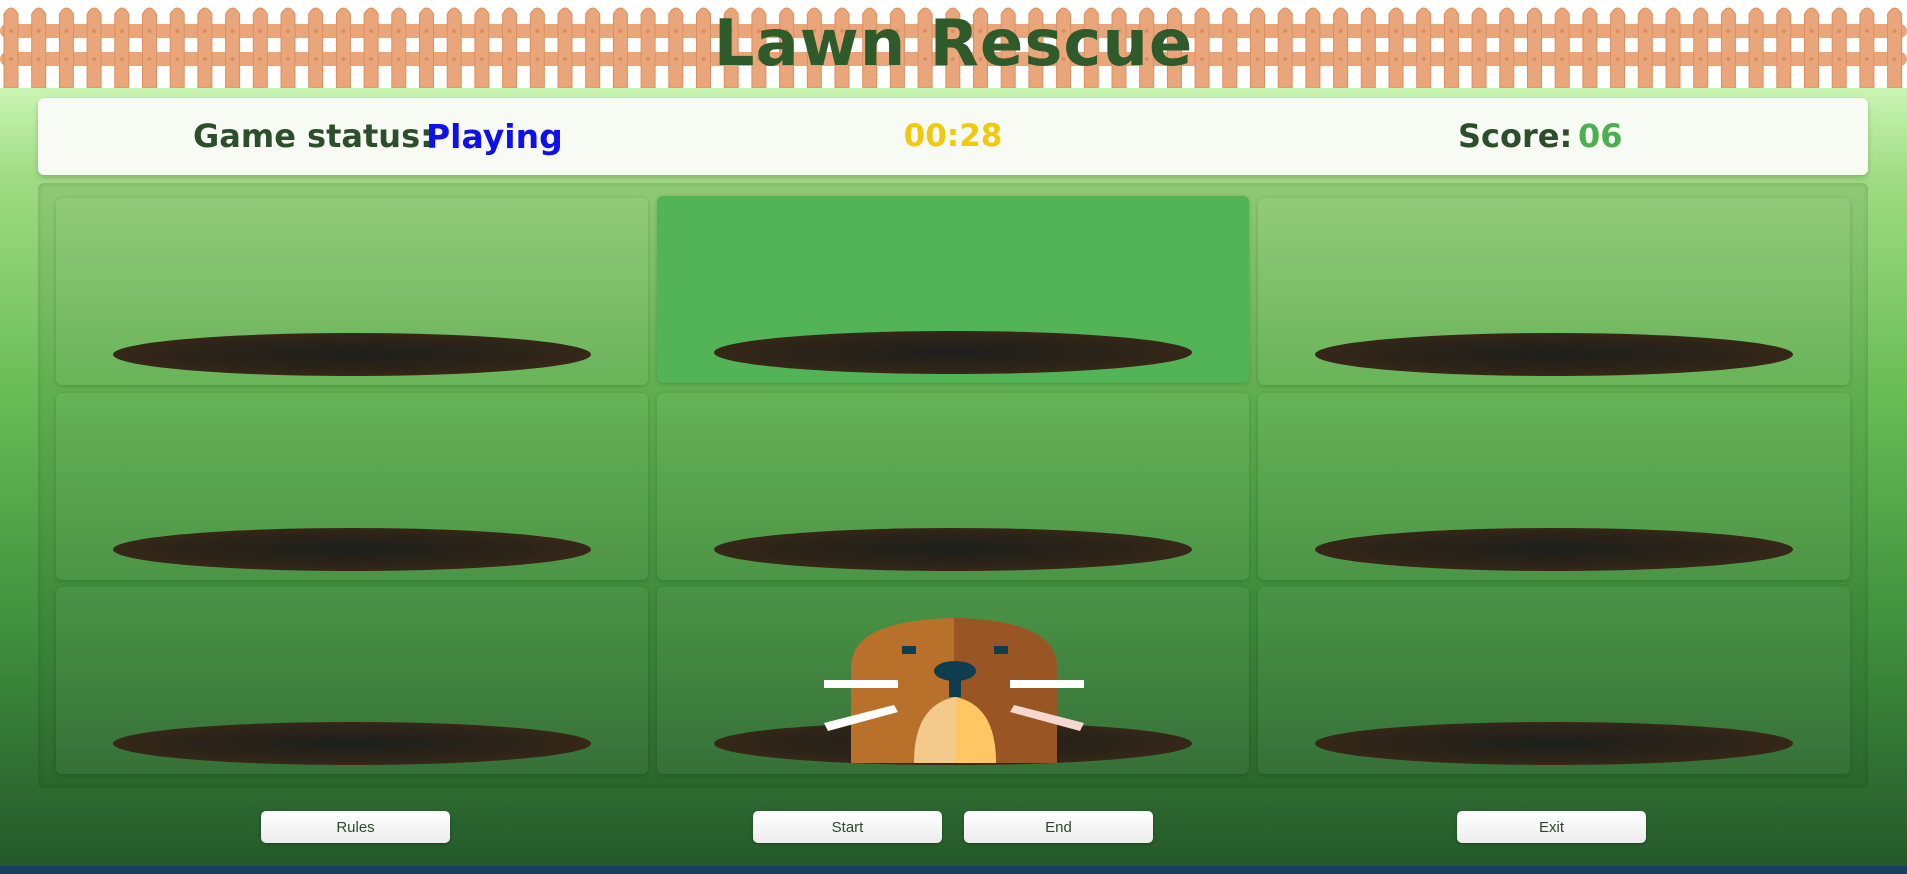 This screenshot has height=874, width=1907. I want to click on fence-header: Lawn Rescue, so click(953, 45).